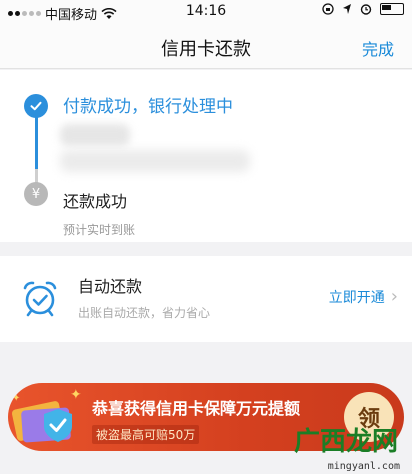 This screenshot has height=474, width=412. Describe the element at coordinates (366, 9) in the screenshot. I see `alarm-icon` at that location.